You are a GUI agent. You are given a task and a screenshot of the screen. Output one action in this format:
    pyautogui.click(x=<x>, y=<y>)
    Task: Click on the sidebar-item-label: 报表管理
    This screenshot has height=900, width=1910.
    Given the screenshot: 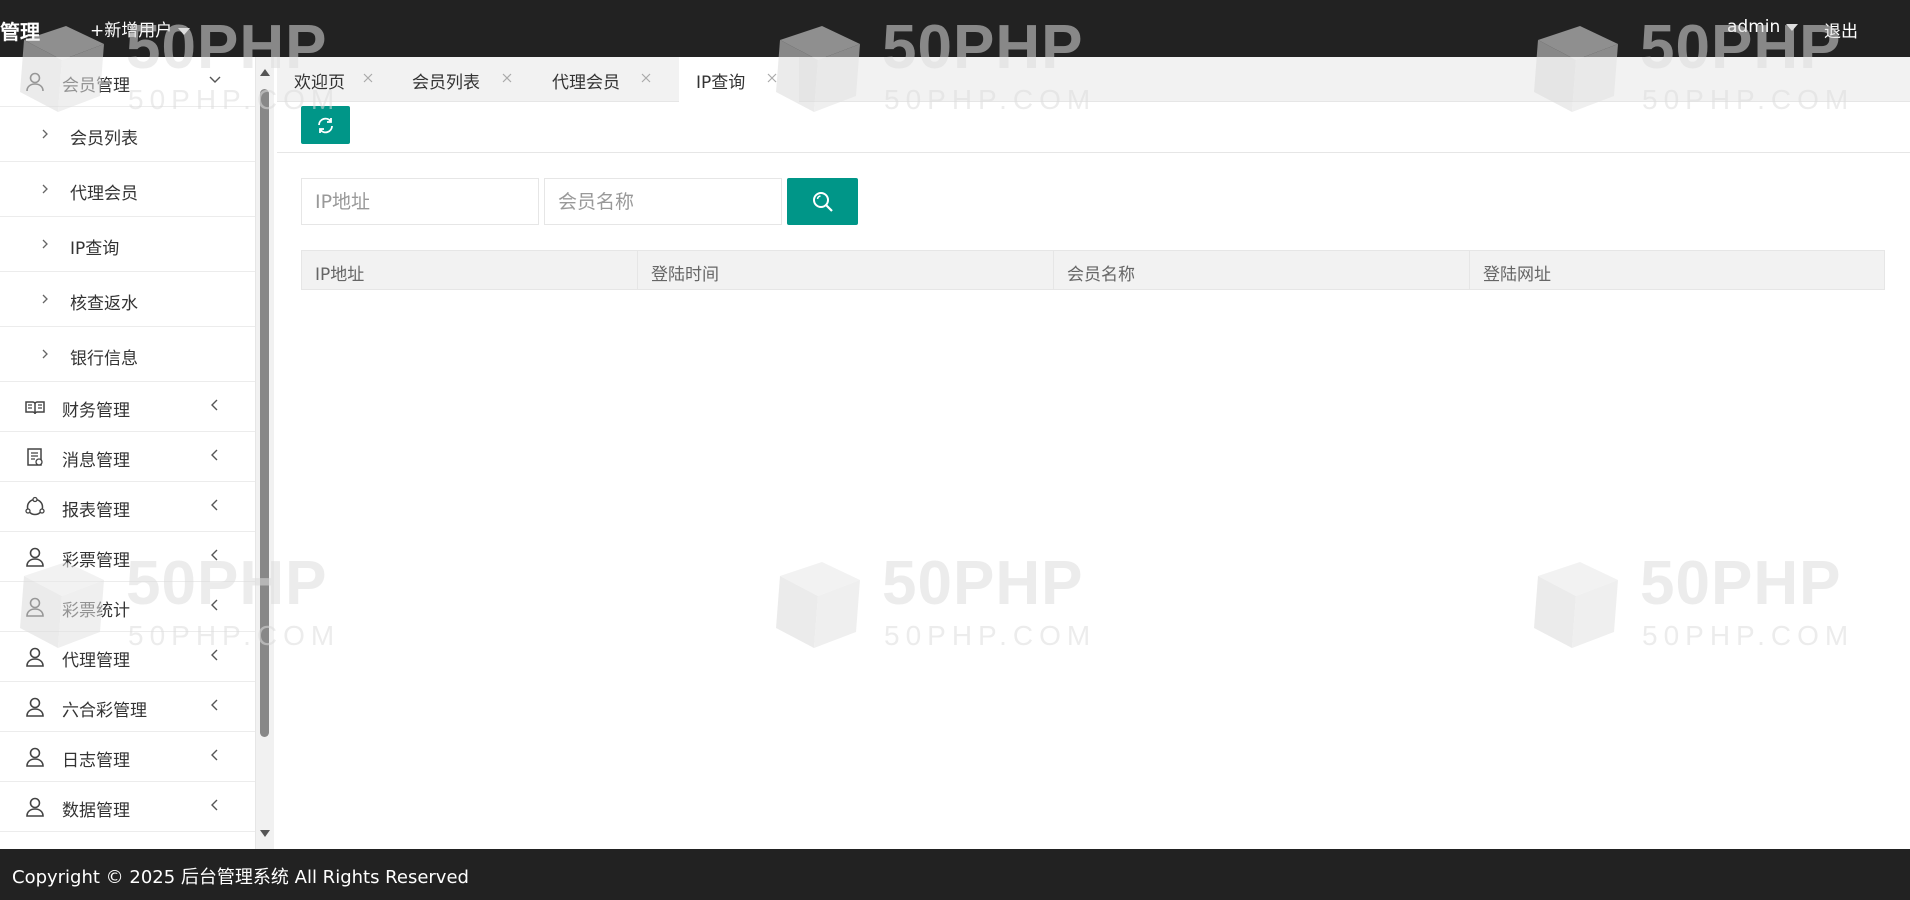 What is the action you would take?
    pyautogui.click(x=96, y=511)
    